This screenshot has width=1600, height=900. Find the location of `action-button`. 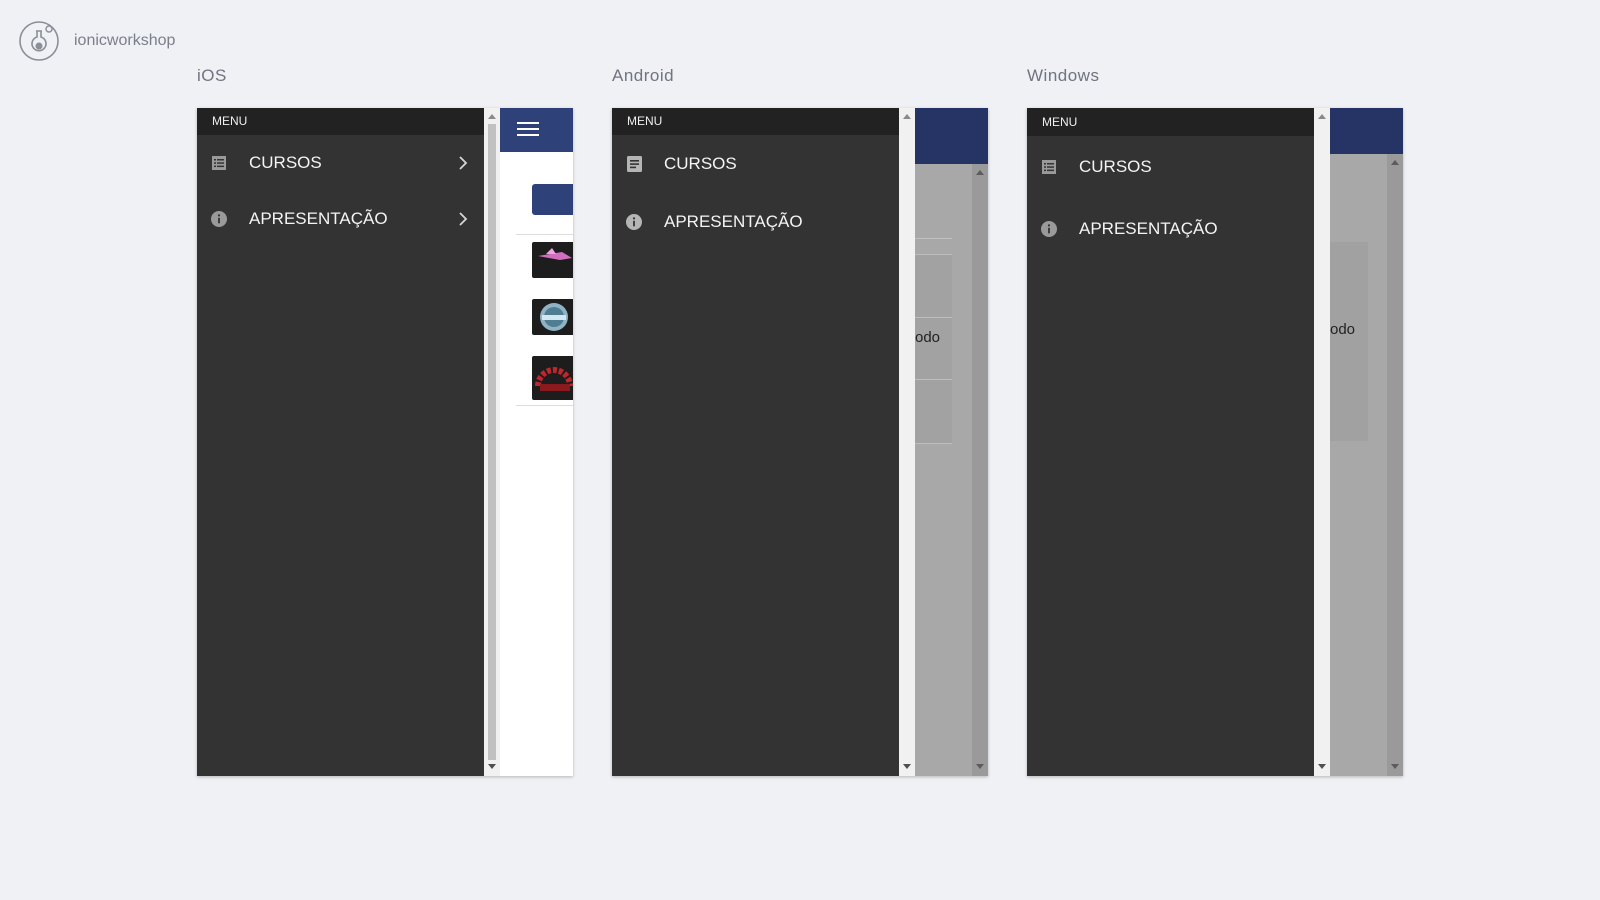

action-button is located at coordinates (552, 199).